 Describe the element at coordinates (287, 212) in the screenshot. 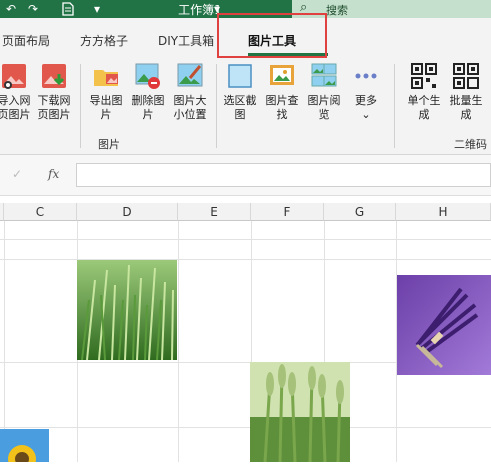

I see `column-header-f: F` at that location.